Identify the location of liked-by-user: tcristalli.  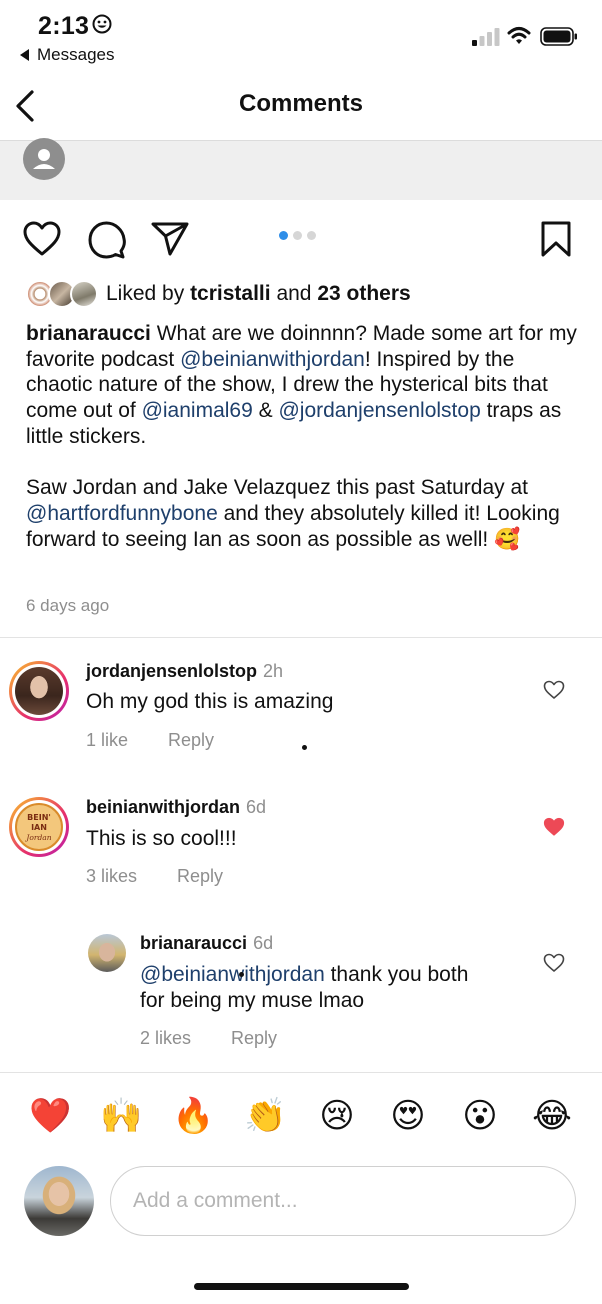
(230, 293).